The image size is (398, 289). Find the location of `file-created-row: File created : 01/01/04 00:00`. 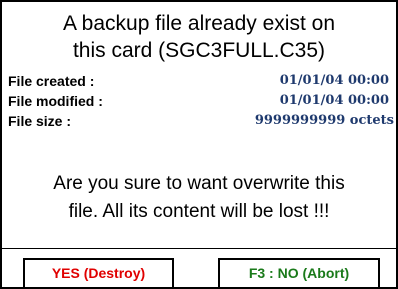

file-created-row: File created : 01/01/04 00:00 is located at coordinates (198, 81).